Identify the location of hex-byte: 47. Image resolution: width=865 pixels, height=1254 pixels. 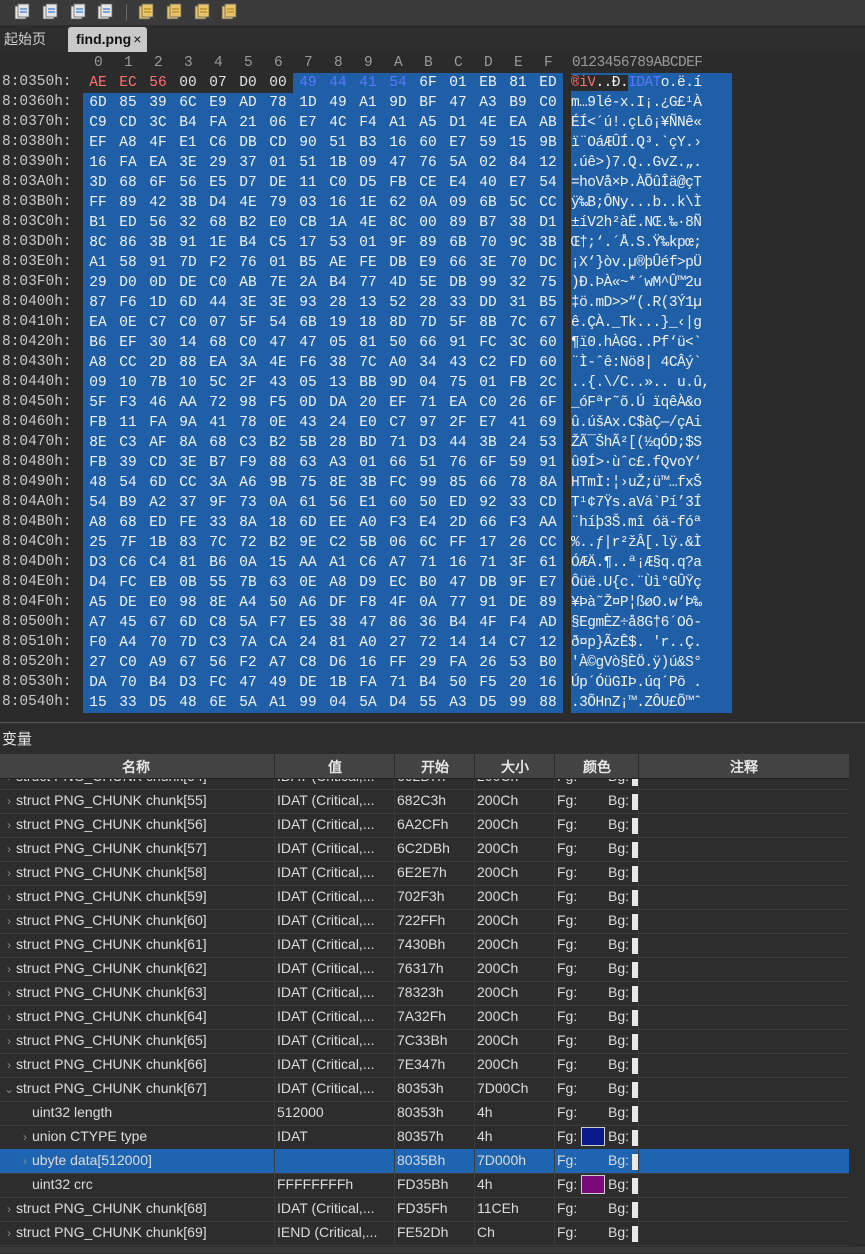
(278, 343).